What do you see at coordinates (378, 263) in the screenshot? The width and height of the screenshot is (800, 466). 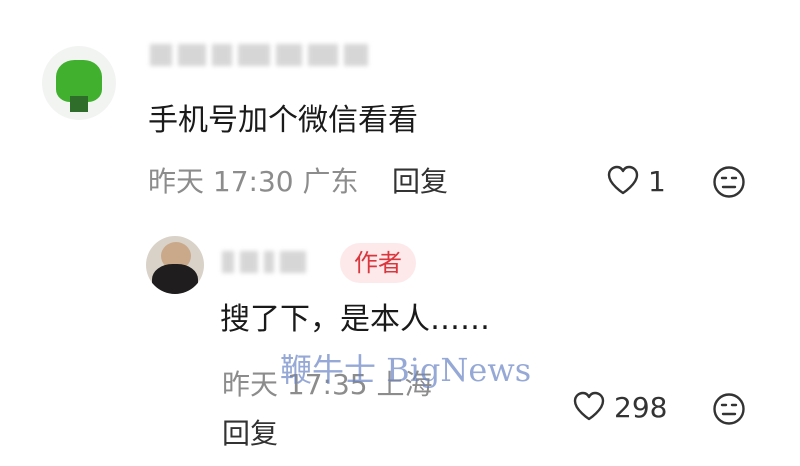 I see `author-badge: 作者` at bounding box center [378, 263].